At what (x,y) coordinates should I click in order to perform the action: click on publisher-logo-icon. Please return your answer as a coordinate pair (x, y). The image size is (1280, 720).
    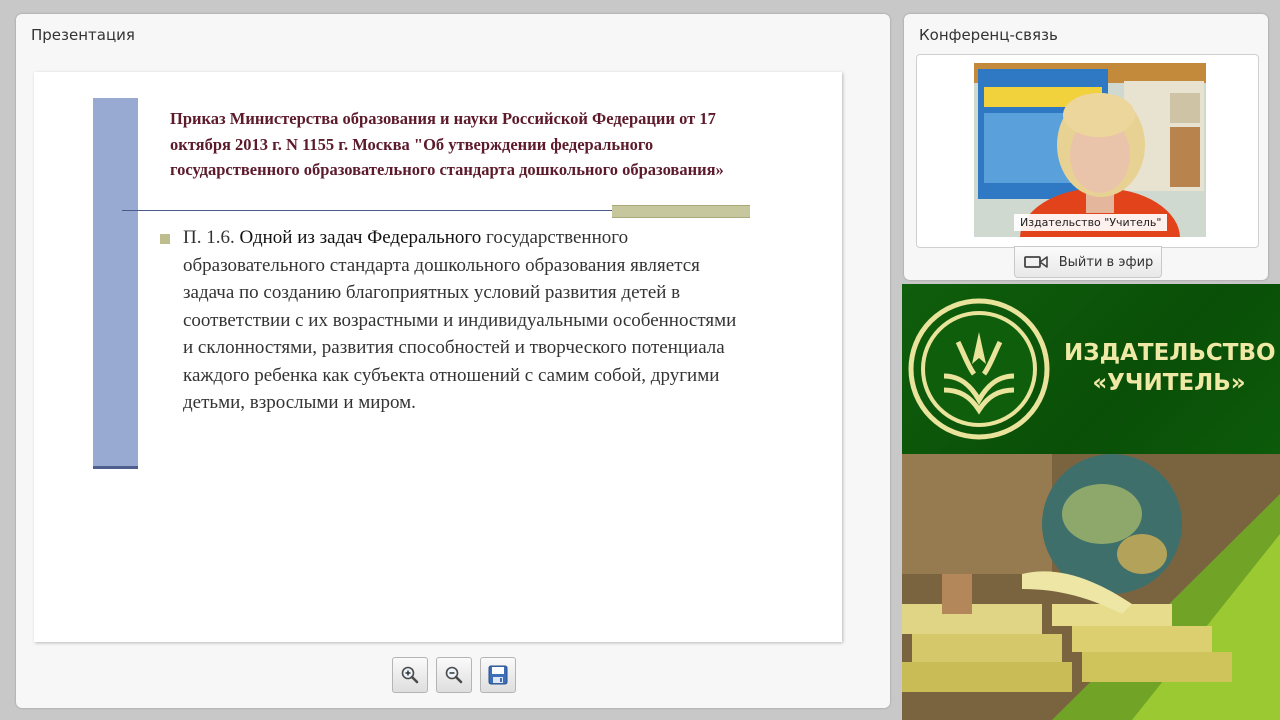
    Looking at the image, I should click on (979, 369).